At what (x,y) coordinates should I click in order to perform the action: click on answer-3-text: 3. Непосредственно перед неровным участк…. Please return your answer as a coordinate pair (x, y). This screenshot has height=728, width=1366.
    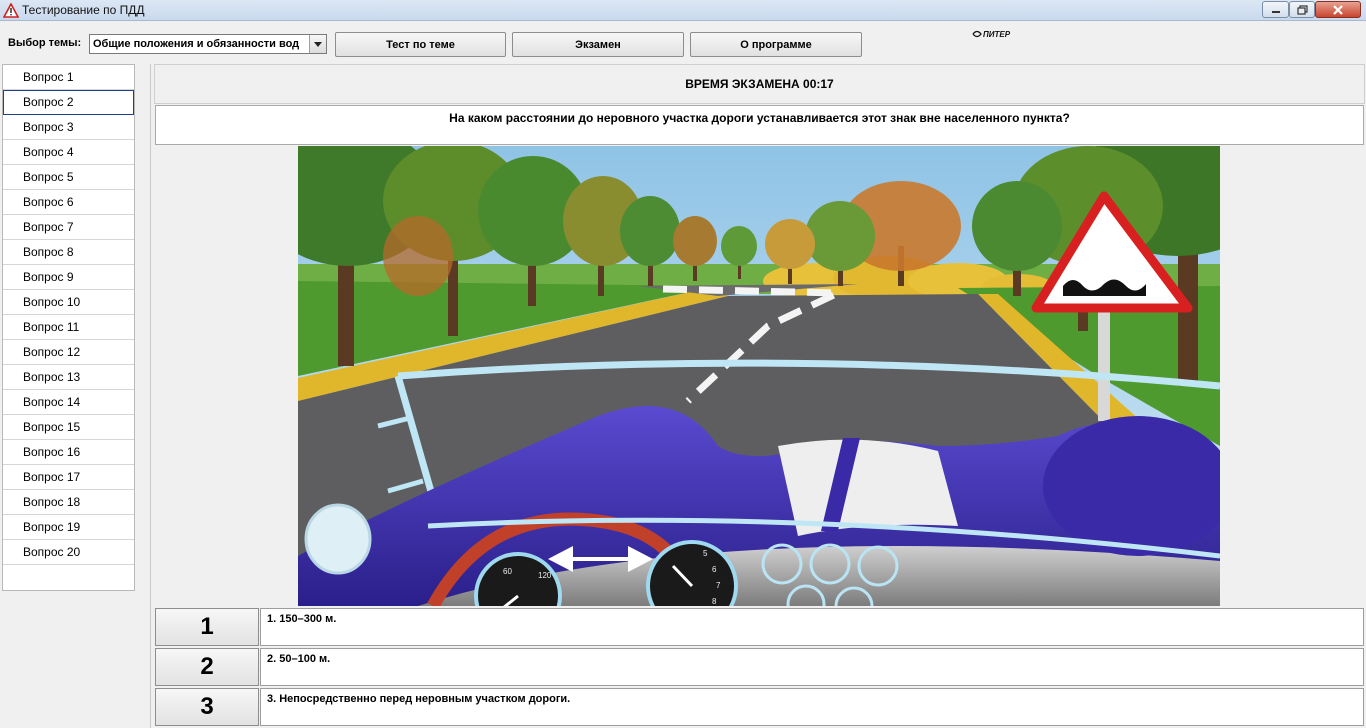
    Looking at the image, I should click on (812, 707).